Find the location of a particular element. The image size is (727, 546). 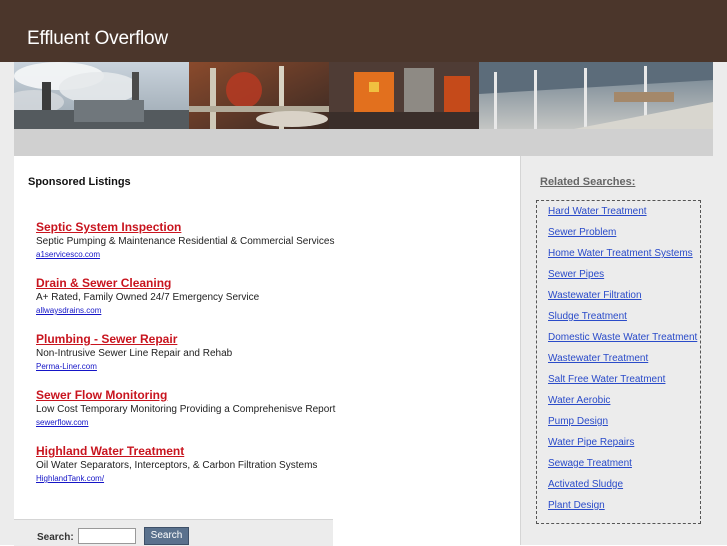

listing-url-link: HighlandTank.com/ is located at coordinates (176, 478).